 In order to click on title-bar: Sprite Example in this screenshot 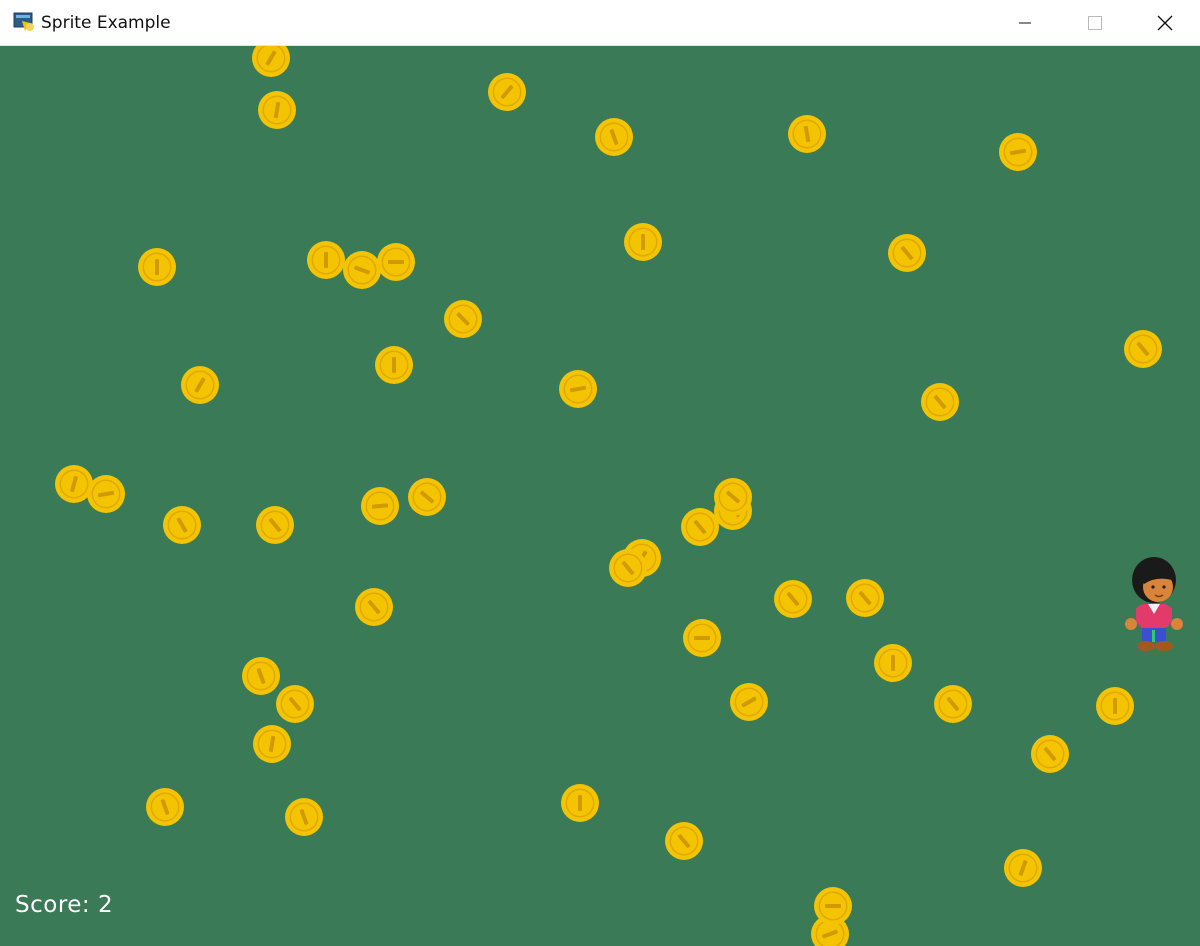, I will do `click(600, 23)`.